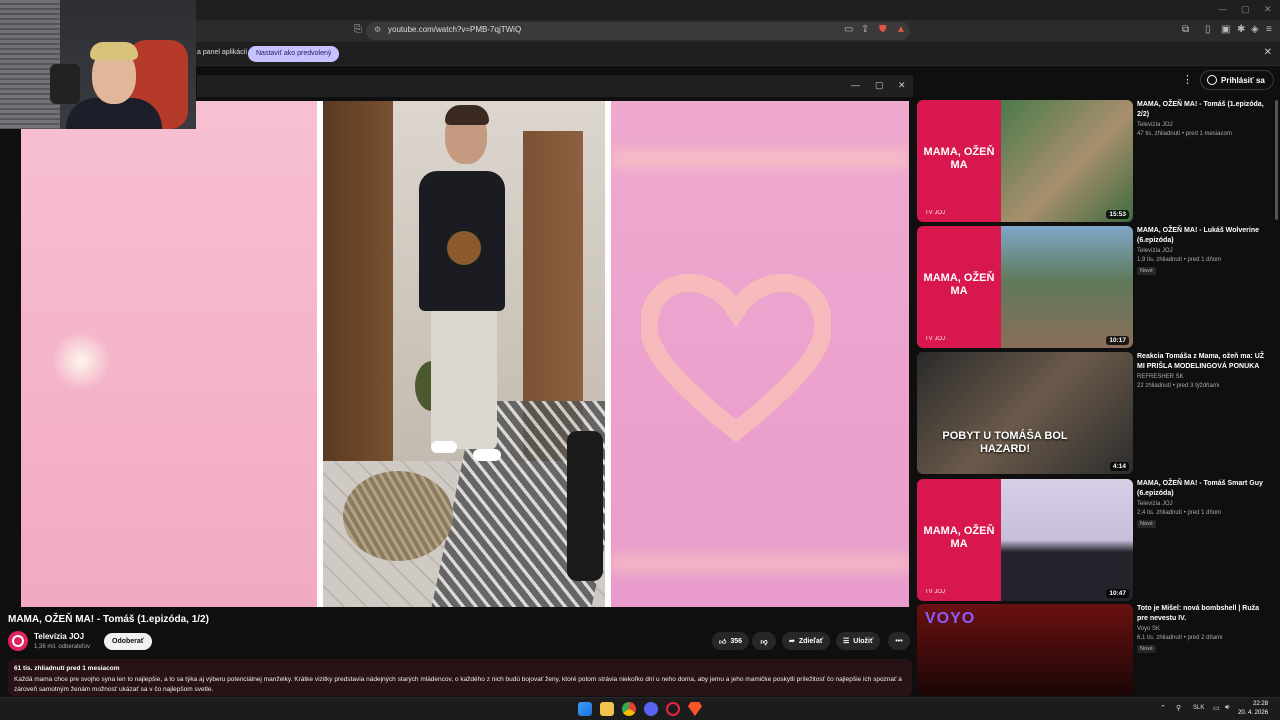 This screenshot has height=720, width=1280. Describe the element at coordinates (1187, 79) in the screenshot. I see `more-options-icon: ⋮` at that location.